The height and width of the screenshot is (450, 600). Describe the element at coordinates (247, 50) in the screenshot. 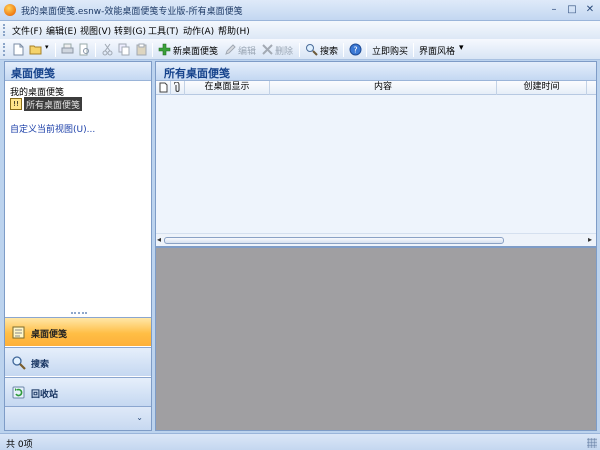

I see `edit-button: 编辑` at that location.